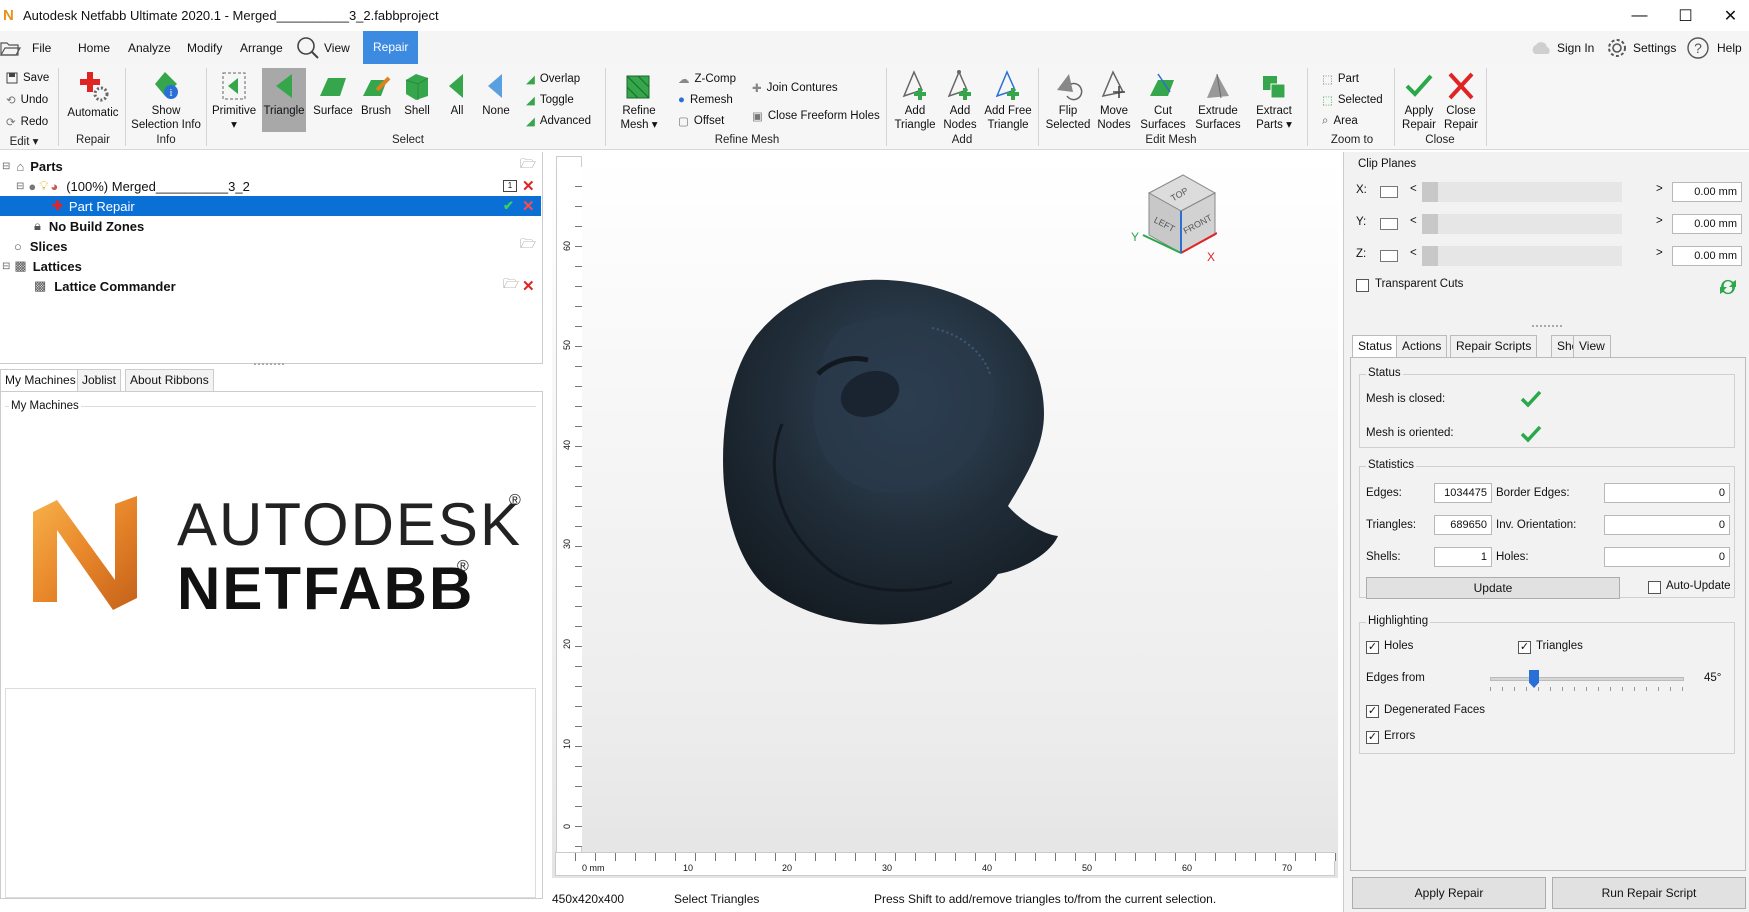  Describe the element at coordinates (508, 206) in the screenshot. I see `accept-check-icon: ✔` at that location.